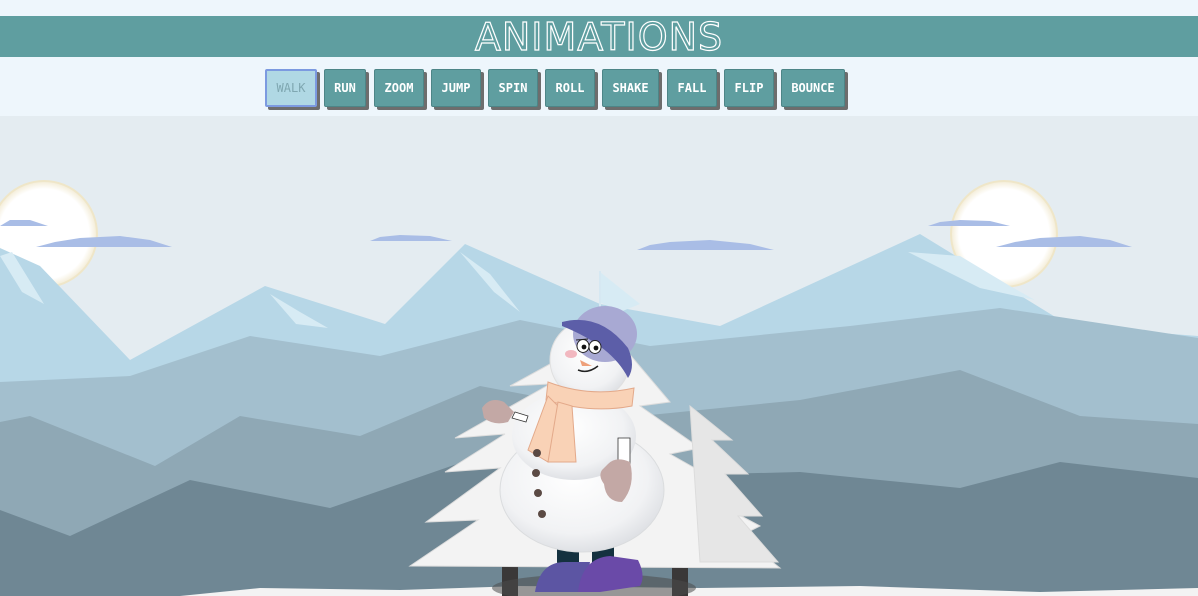  Describe the element at coordinates (456, 88) in the screenshot. I see `jump-button: JUMP` at that location.